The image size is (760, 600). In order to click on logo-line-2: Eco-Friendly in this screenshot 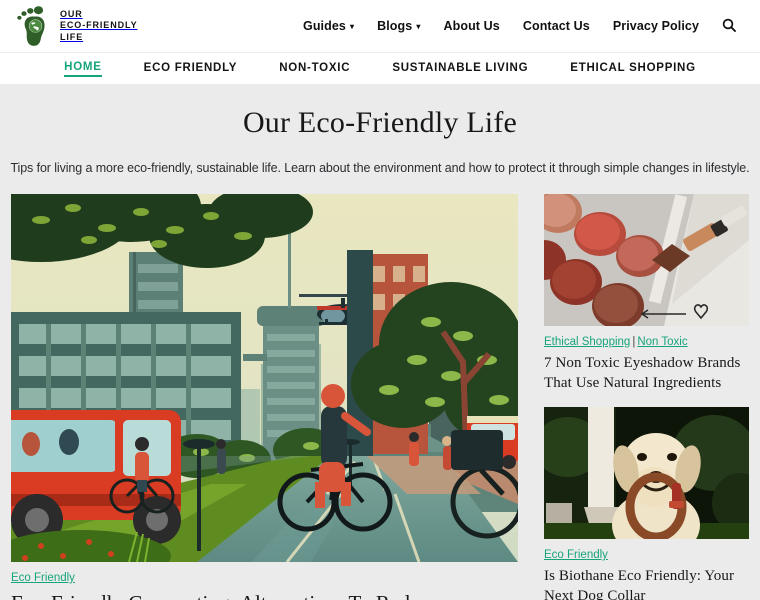, I will do `click(99, 25)`.